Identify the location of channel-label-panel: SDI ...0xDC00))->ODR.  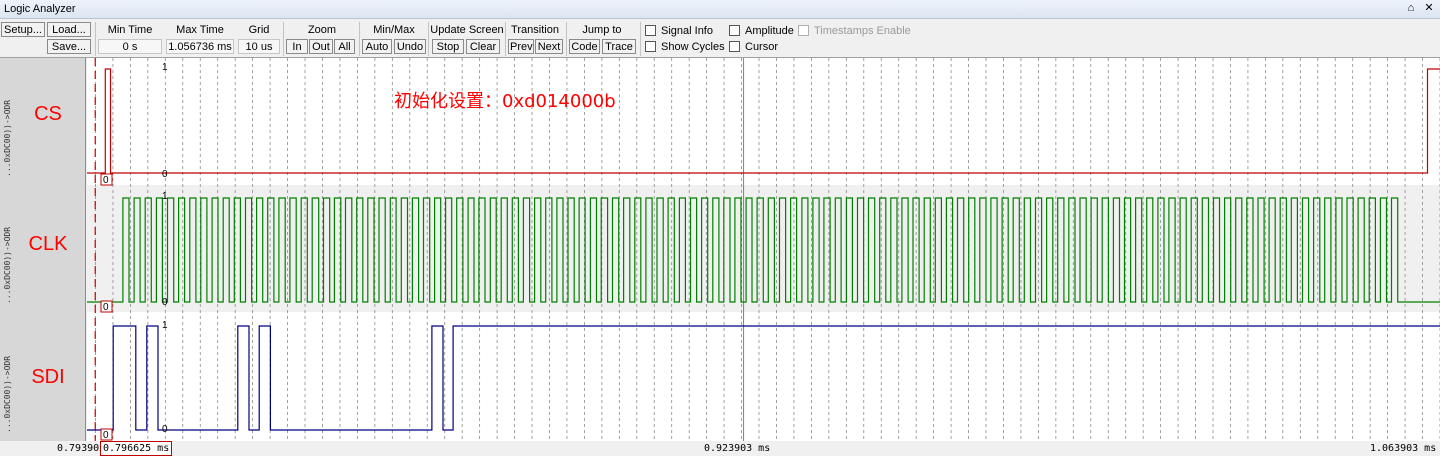
(43, 376).